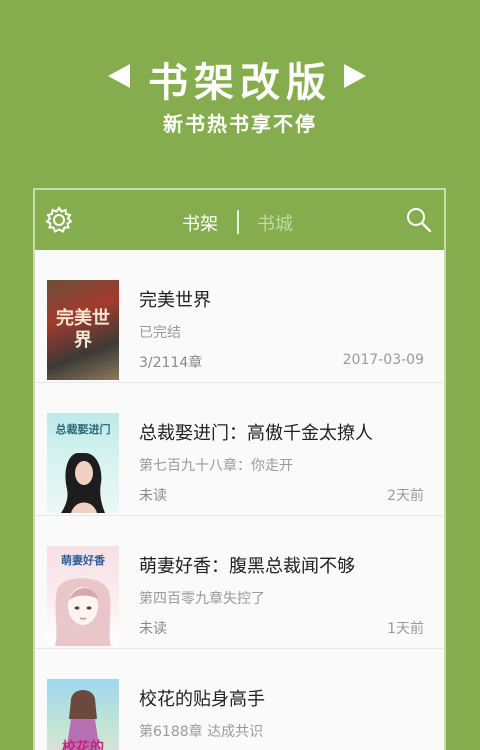 This screenshot has width=480, height=750. I want to click on book-title: 萌妻好香：腹黑总裁闻不够, so click(247, 566).